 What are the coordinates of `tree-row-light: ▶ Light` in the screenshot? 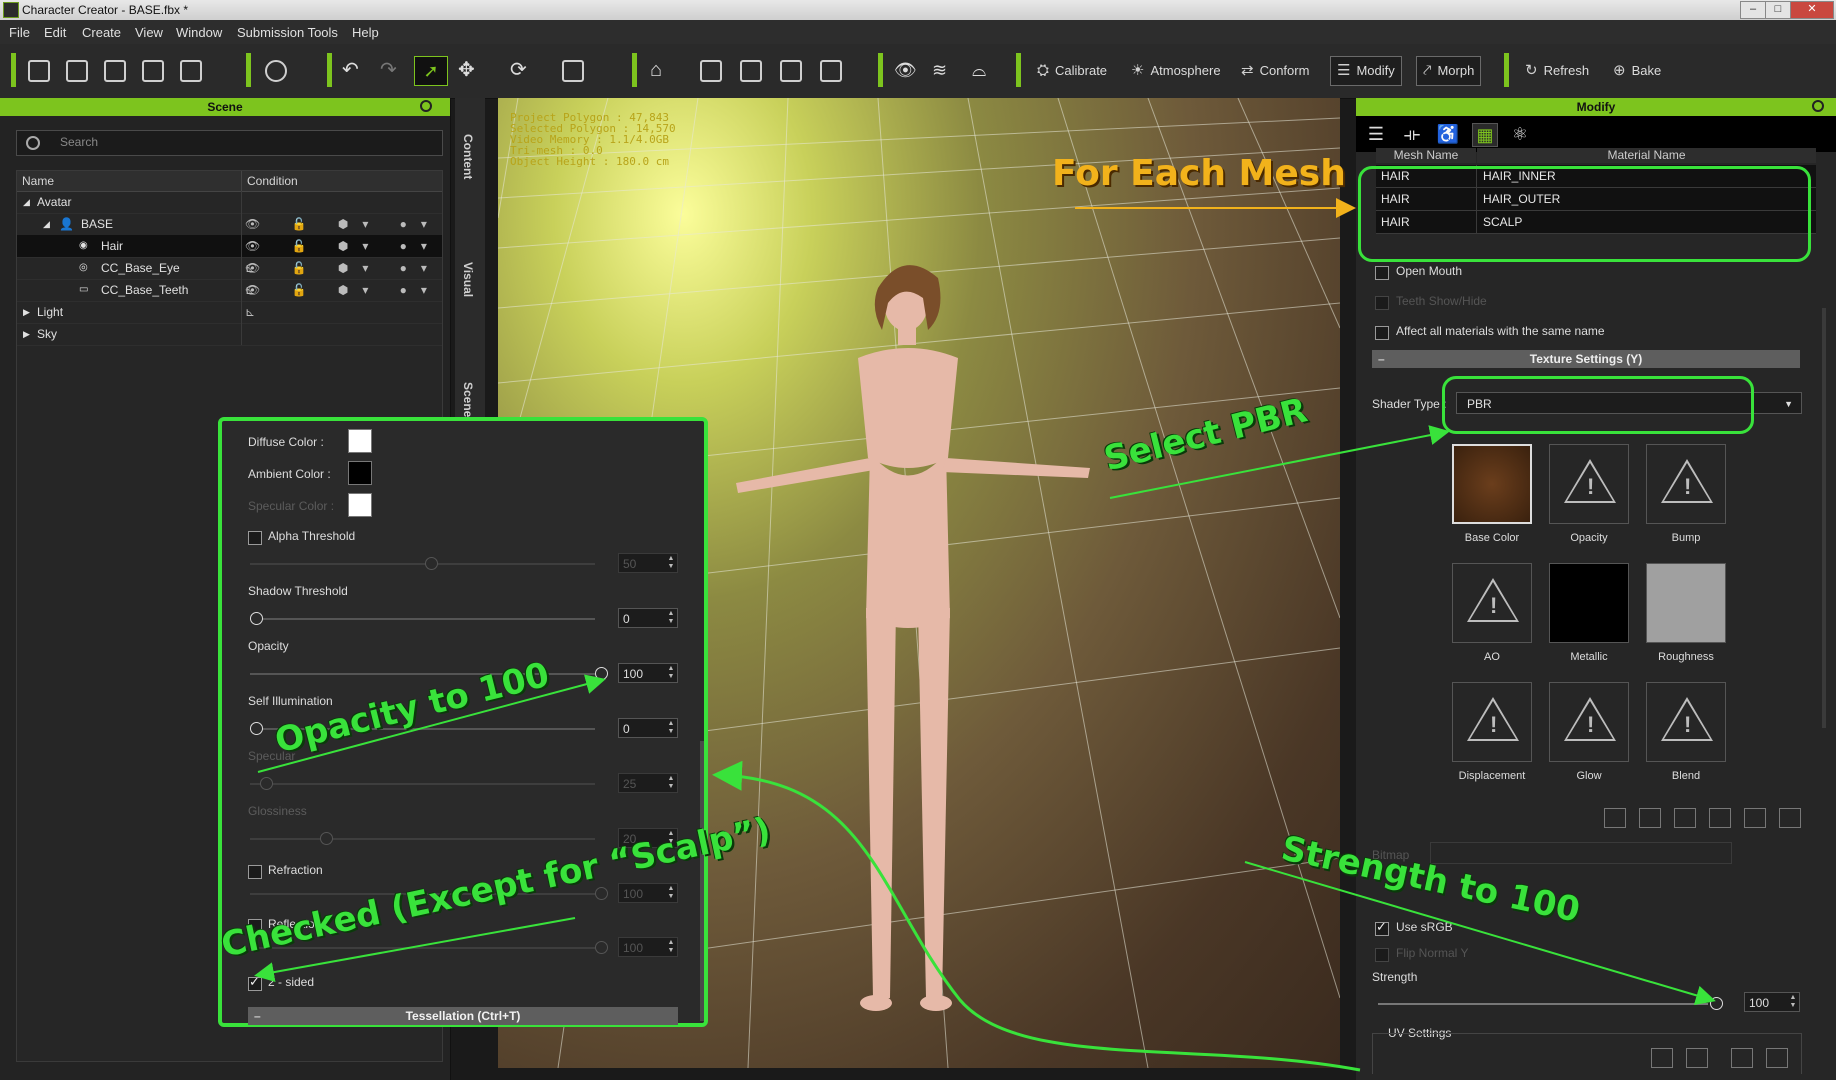 It's located at (229, 312).